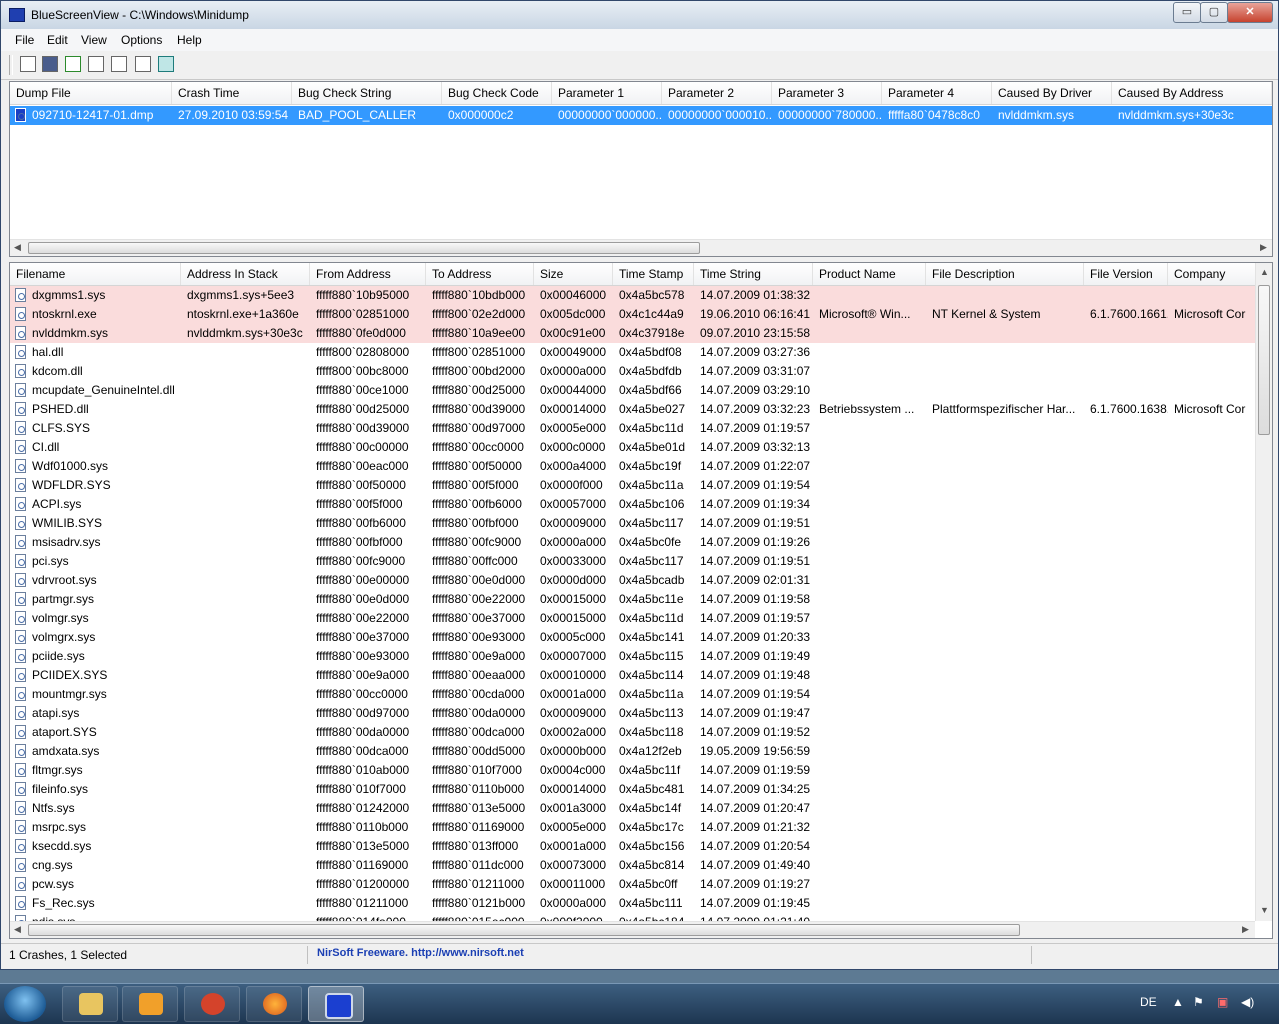 The height and width of the screenshot is (1024, 1279). I want to click on save-icon, so click(50, 64).